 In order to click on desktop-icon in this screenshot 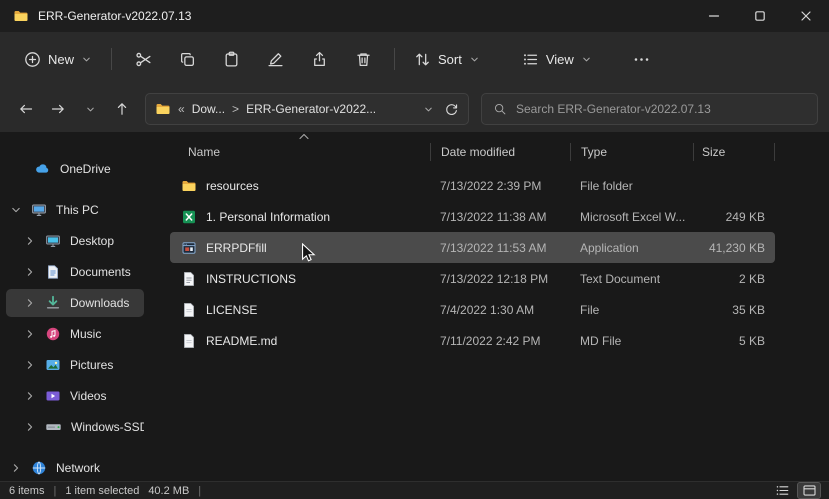, I will do `click(53, 241)`.